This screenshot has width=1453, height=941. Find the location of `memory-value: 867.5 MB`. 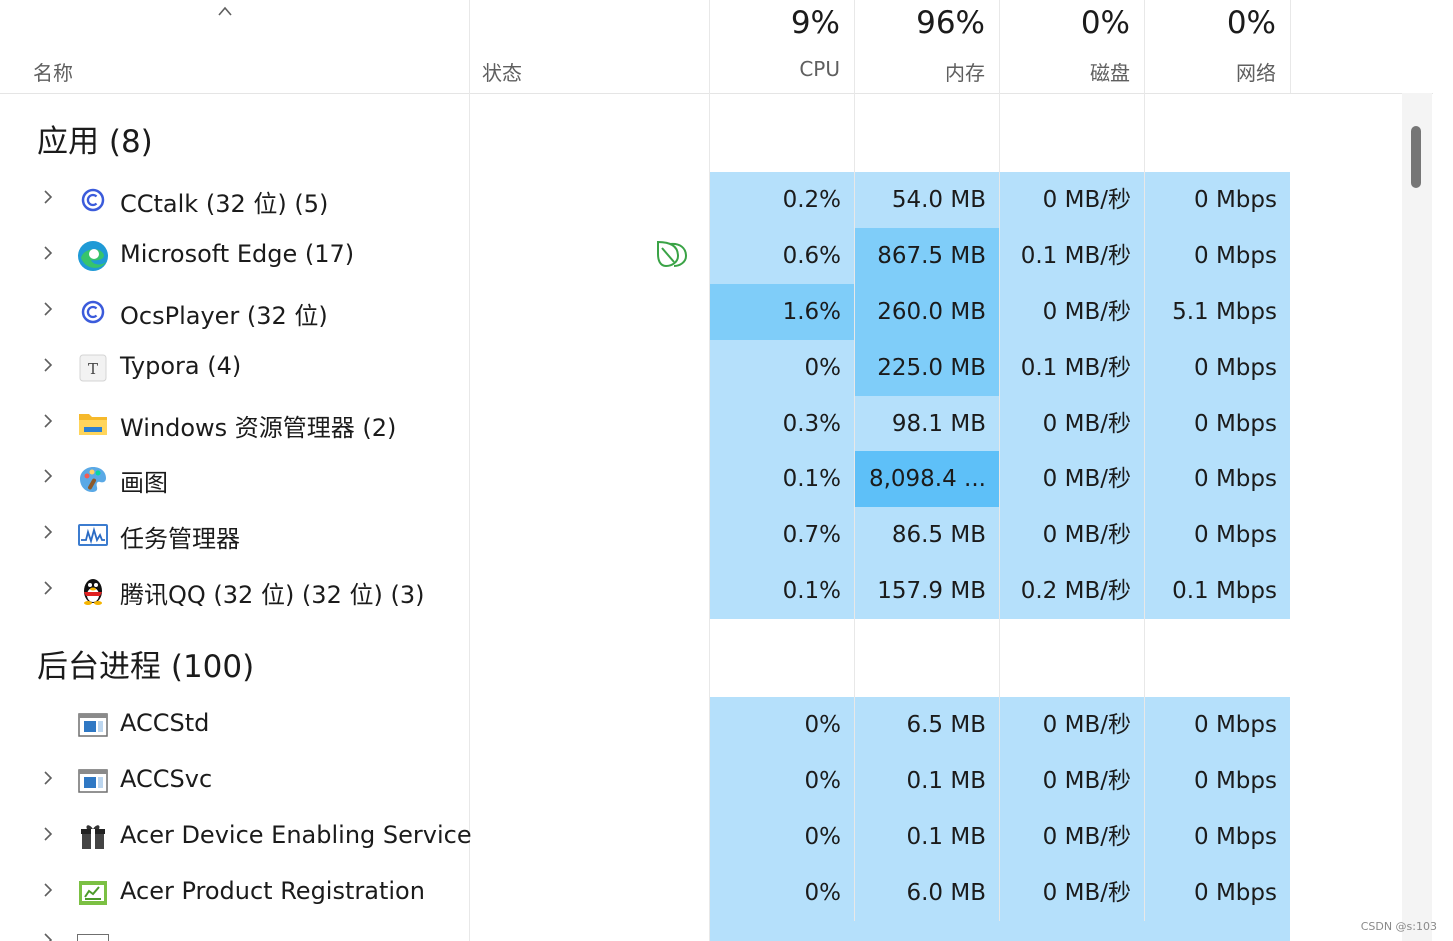

memory-value: 867.5 MB is located at coordinates (927, 256).